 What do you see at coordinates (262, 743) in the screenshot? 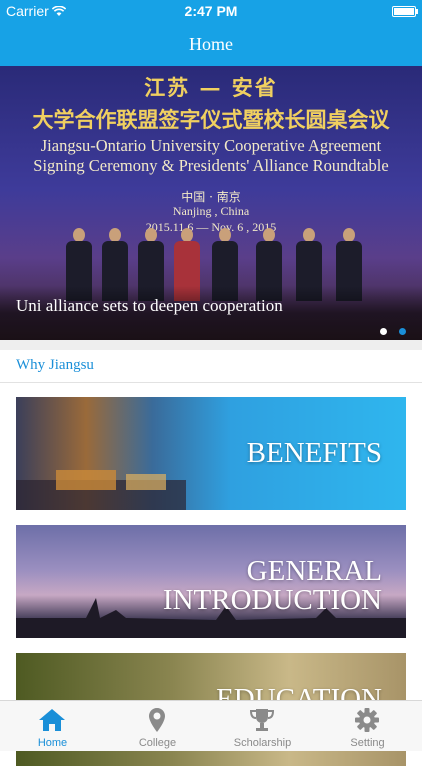
I see `tab-label-scholarship: Scholarship` at bounding box center [262, 743].